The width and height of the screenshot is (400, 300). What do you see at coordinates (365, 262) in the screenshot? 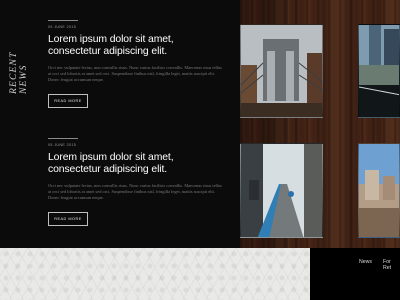
I see `footer-nav-news: News` at bounding box center [365, 262].